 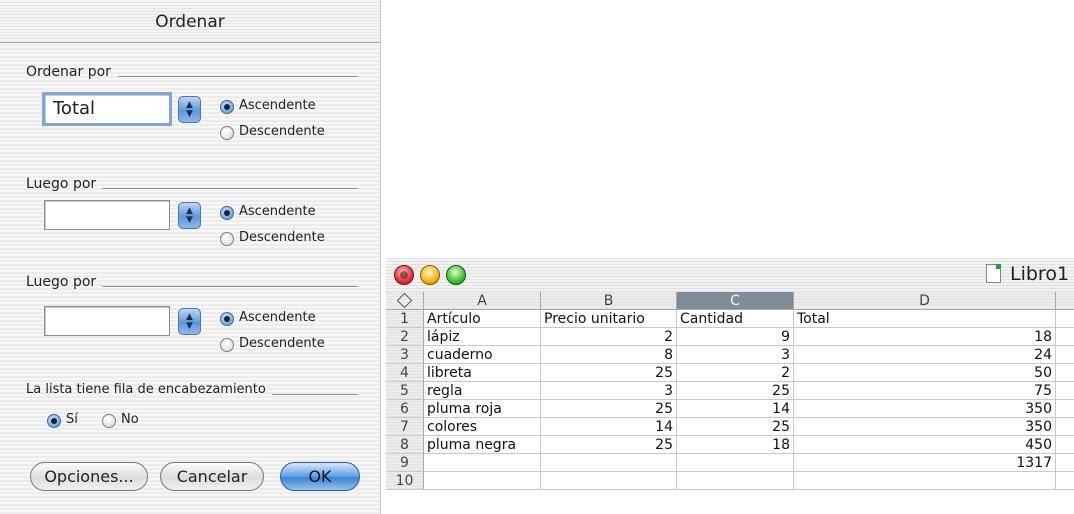 I want to click on ok-button: OK, so click(x=320, y=476).